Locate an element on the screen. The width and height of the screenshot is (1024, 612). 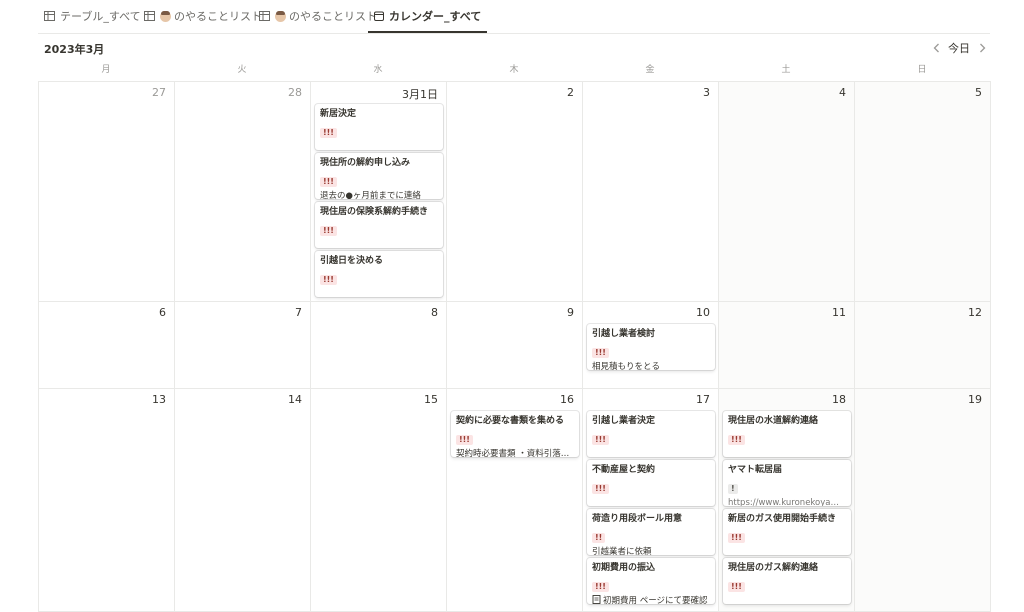
event-card: 現住居のガス解約連絡 !!! is located at coordinates (787, 581).